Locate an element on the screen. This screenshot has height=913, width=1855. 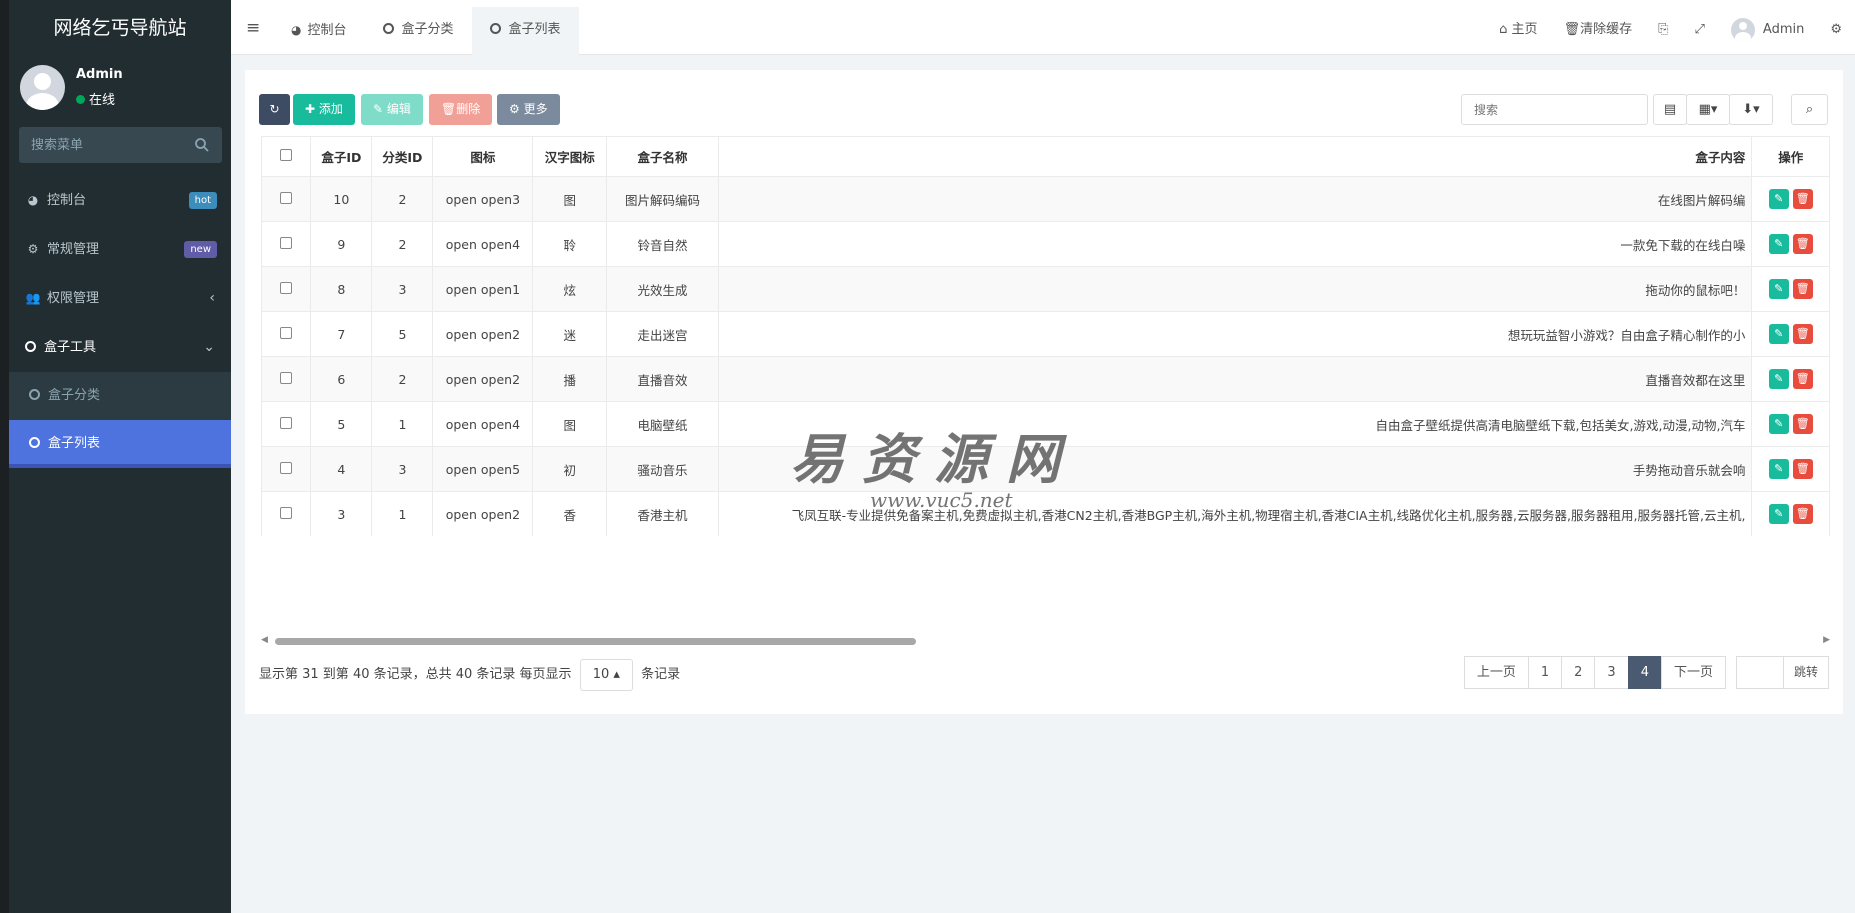
jump-button: 跳转 is located at coordinates (1805, 672).